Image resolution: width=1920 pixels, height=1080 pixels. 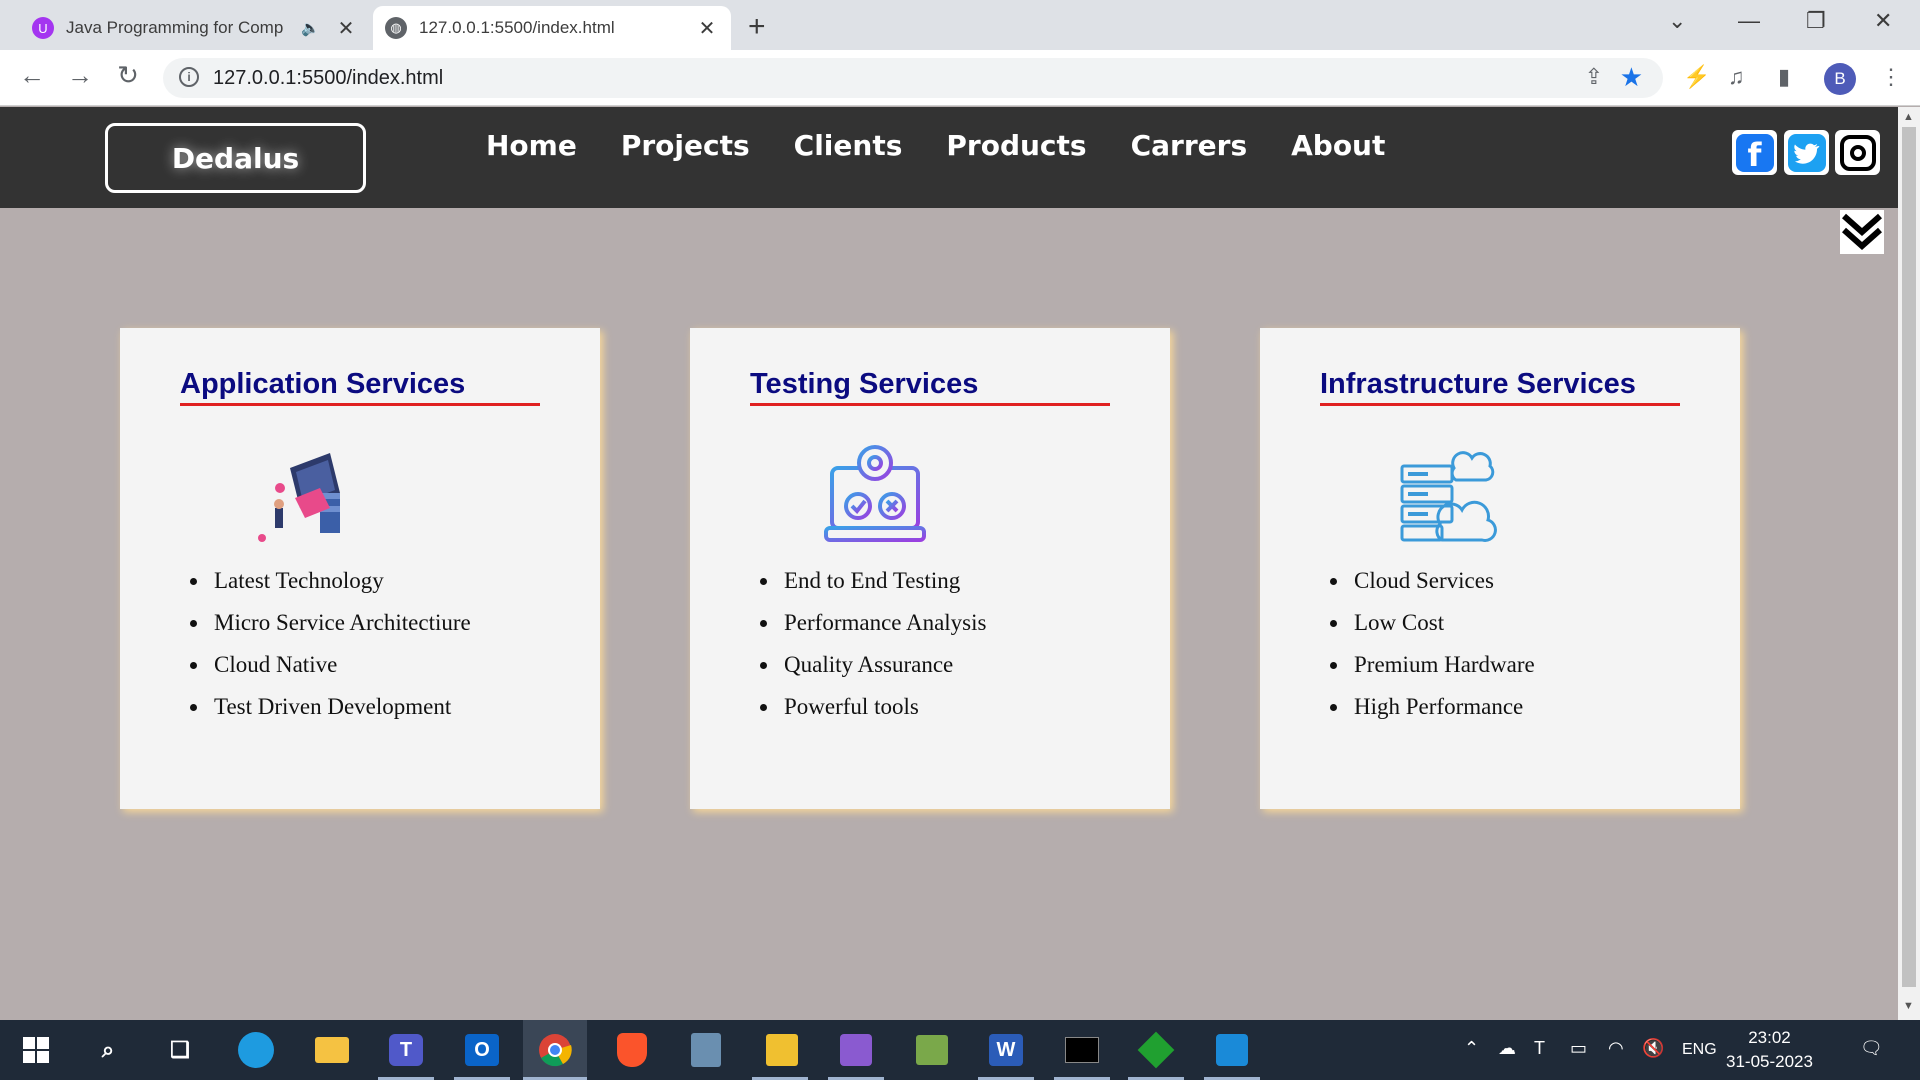 I want to click on chrome-icon, so click(x=555, y=1050).